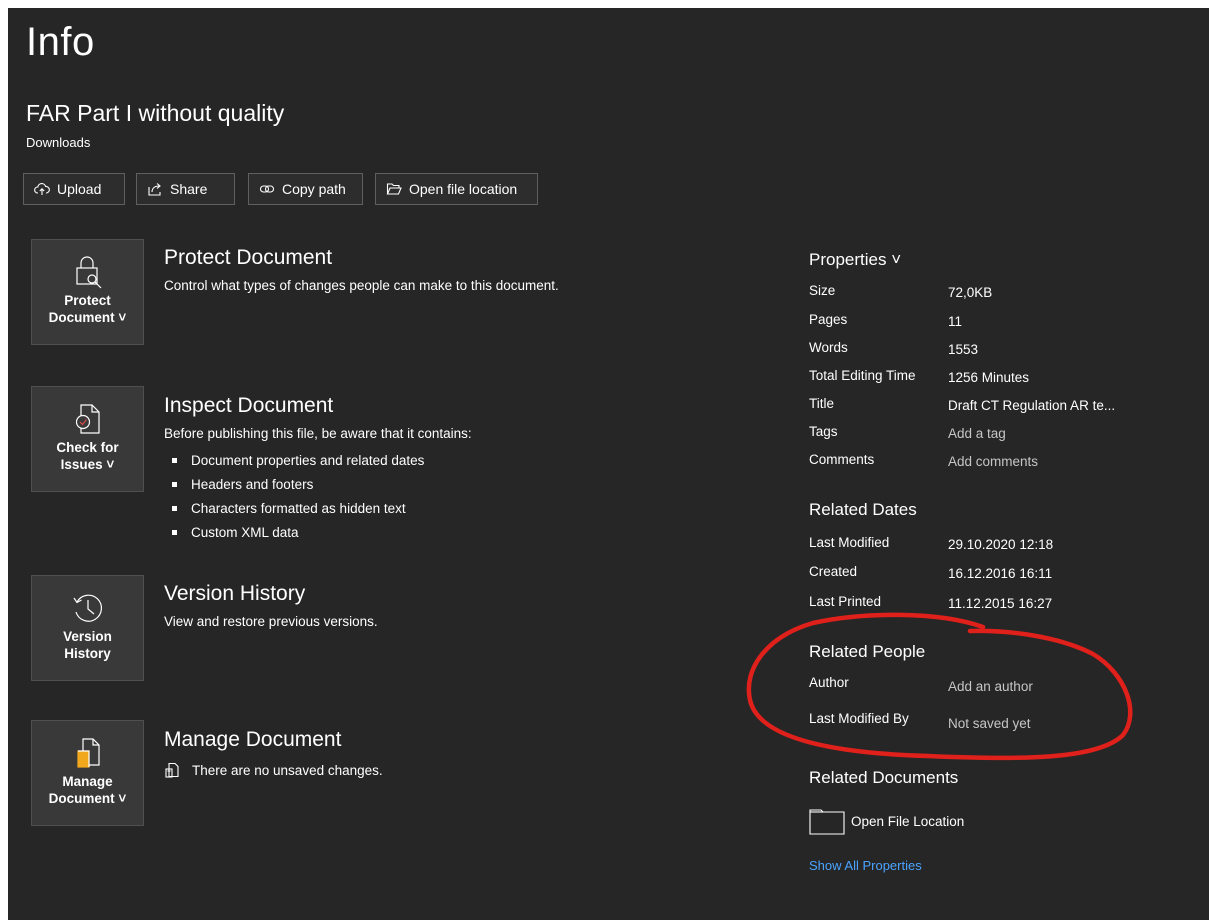 This screenshot has height=920, width=1209. I want to click on size-label: Size, so click(822, 290).